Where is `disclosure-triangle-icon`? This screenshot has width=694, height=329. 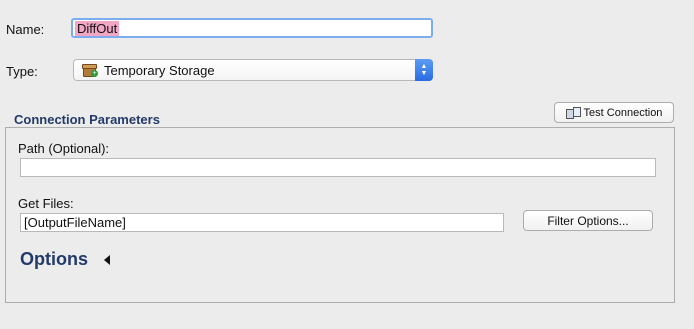 disclosure-triangle-icon is located at coordinates (107, 260).